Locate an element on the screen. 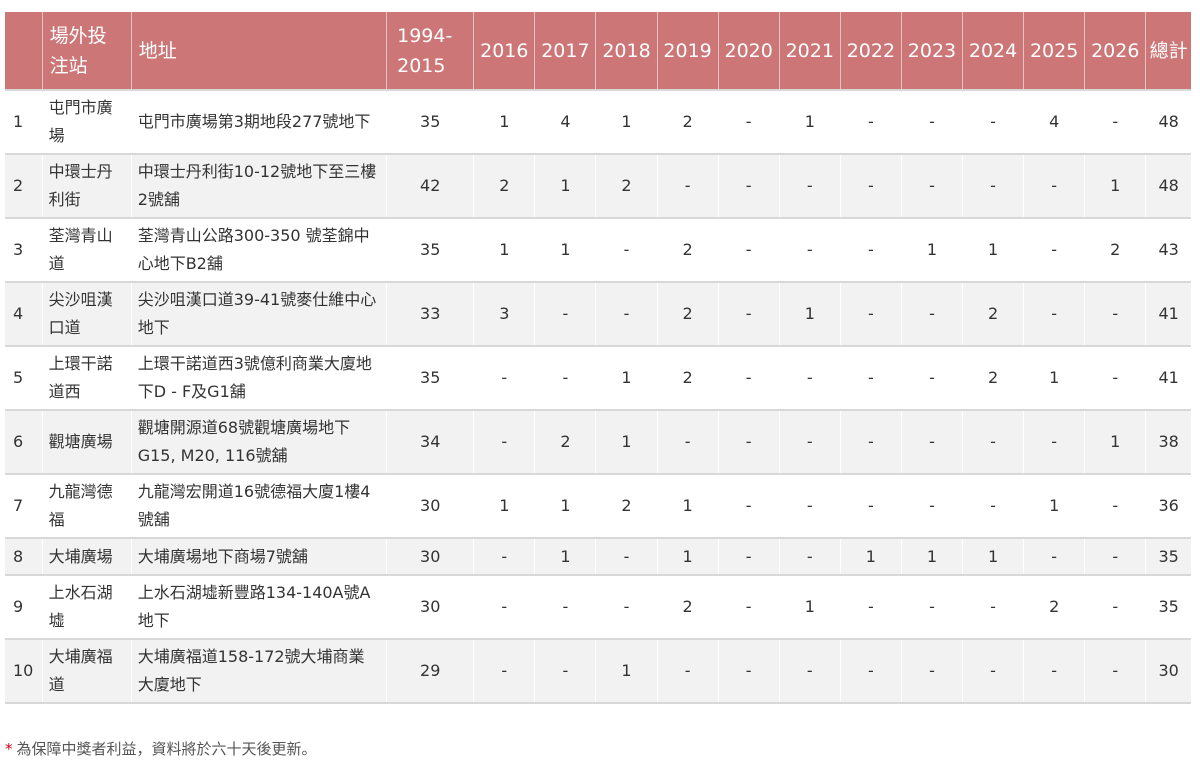 The height and width of the screenshot is (771, 1200). rank-cell: 6 is located at coordinates (24, 441).